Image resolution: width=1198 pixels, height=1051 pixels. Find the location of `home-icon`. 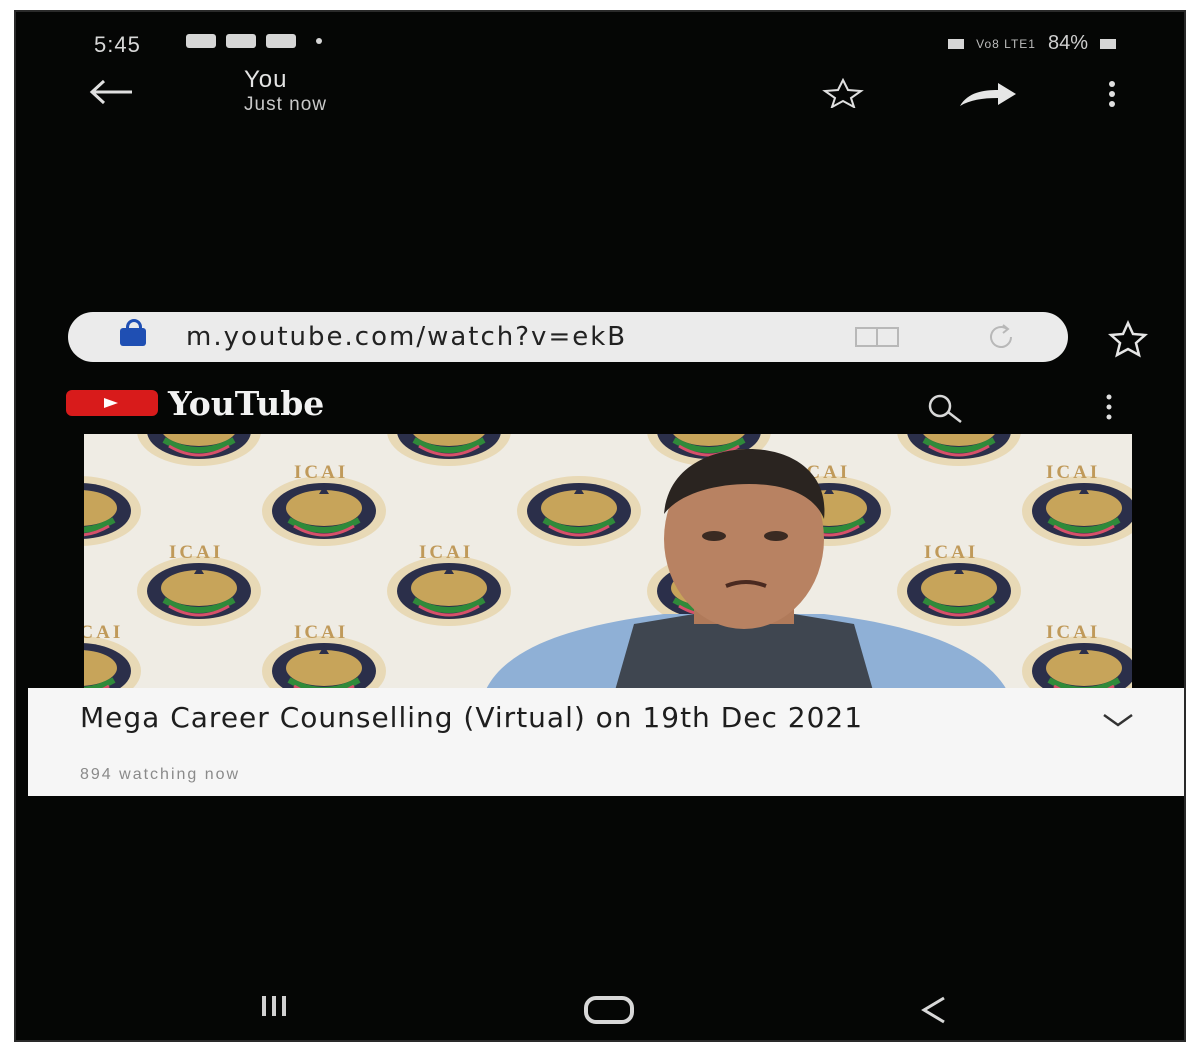

home-icon is located at coordinates (609, 1010).